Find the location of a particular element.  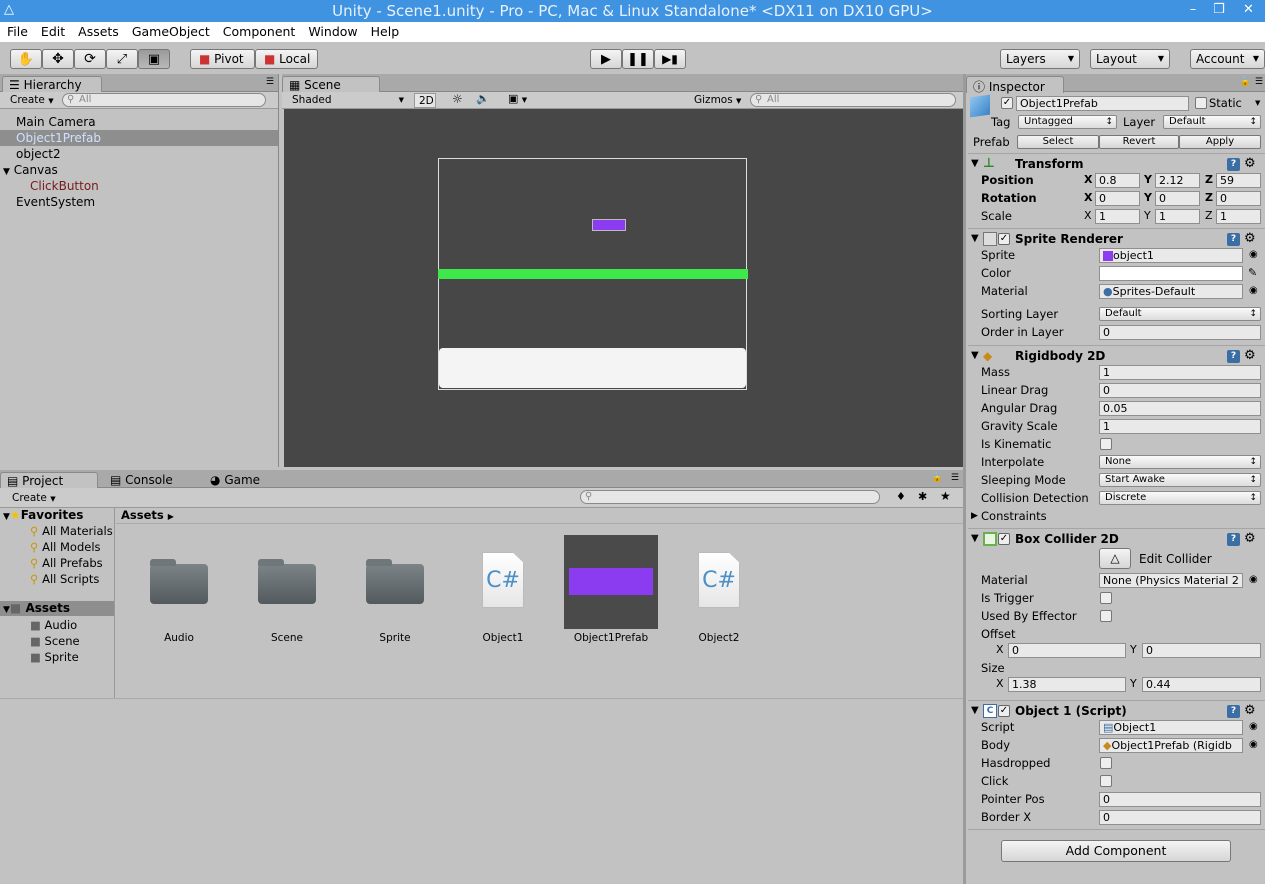

constraints-row: ▶ Constraints is located at coordinates (1116, 516).